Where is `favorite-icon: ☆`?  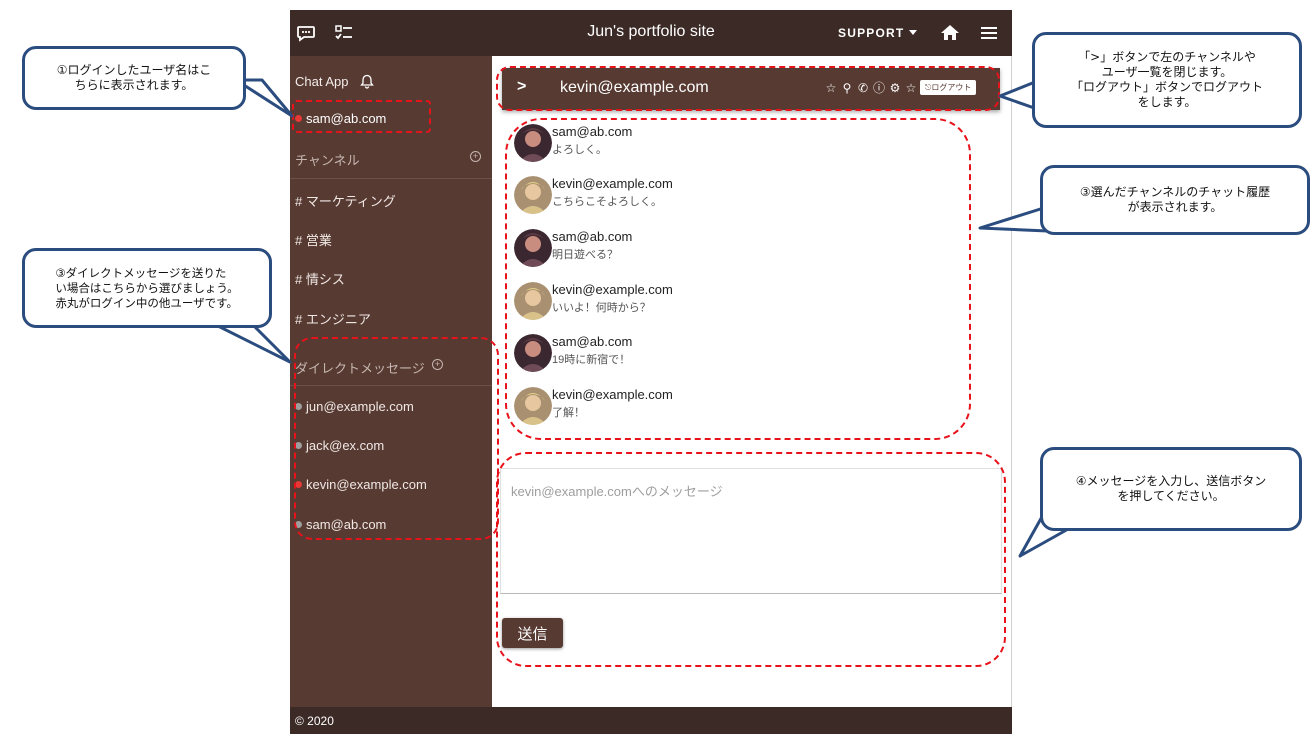
favorite-icon: ☆ is located at coordinates (911, 88).